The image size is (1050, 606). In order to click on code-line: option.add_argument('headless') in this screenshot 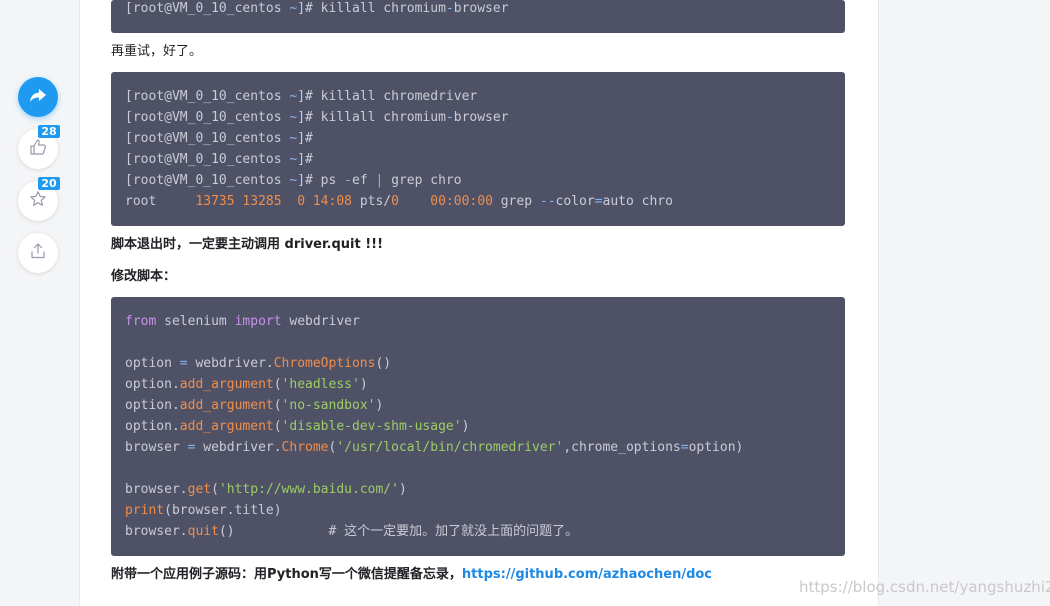, I will do `click(478, 384)`.